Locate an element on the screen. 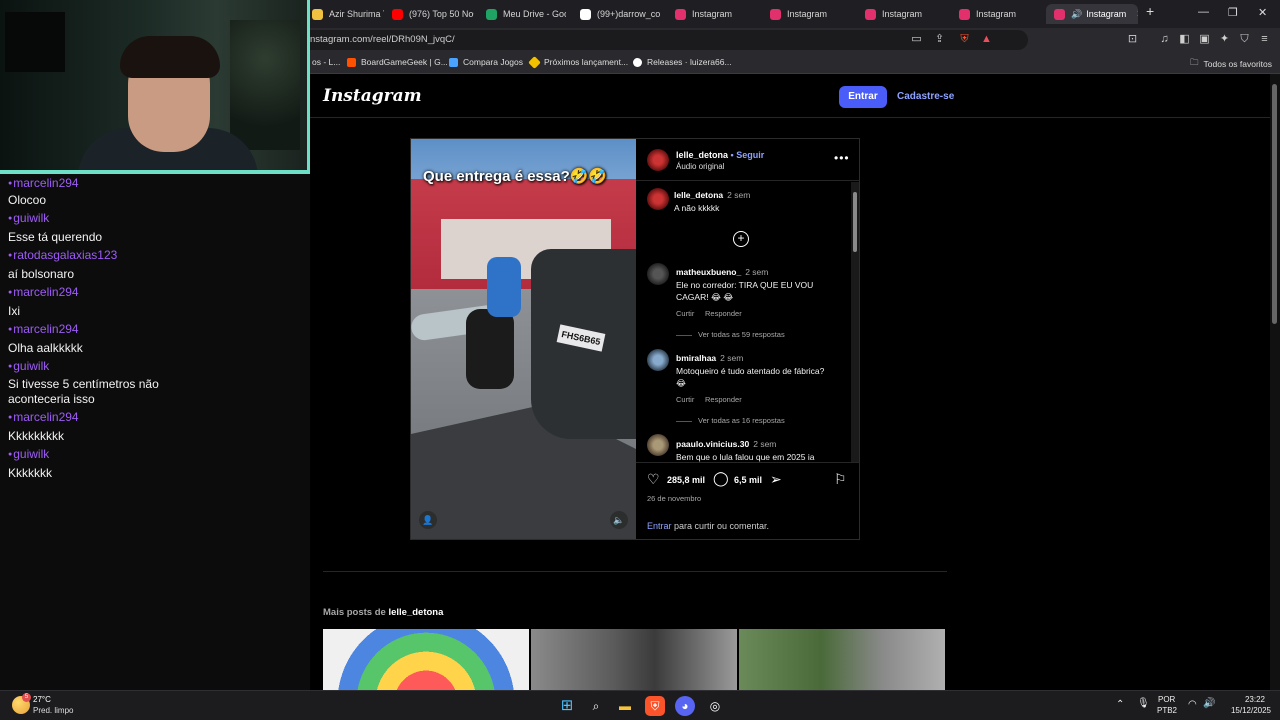  discord-icon: ◕ is located at coordinates (685, 706).